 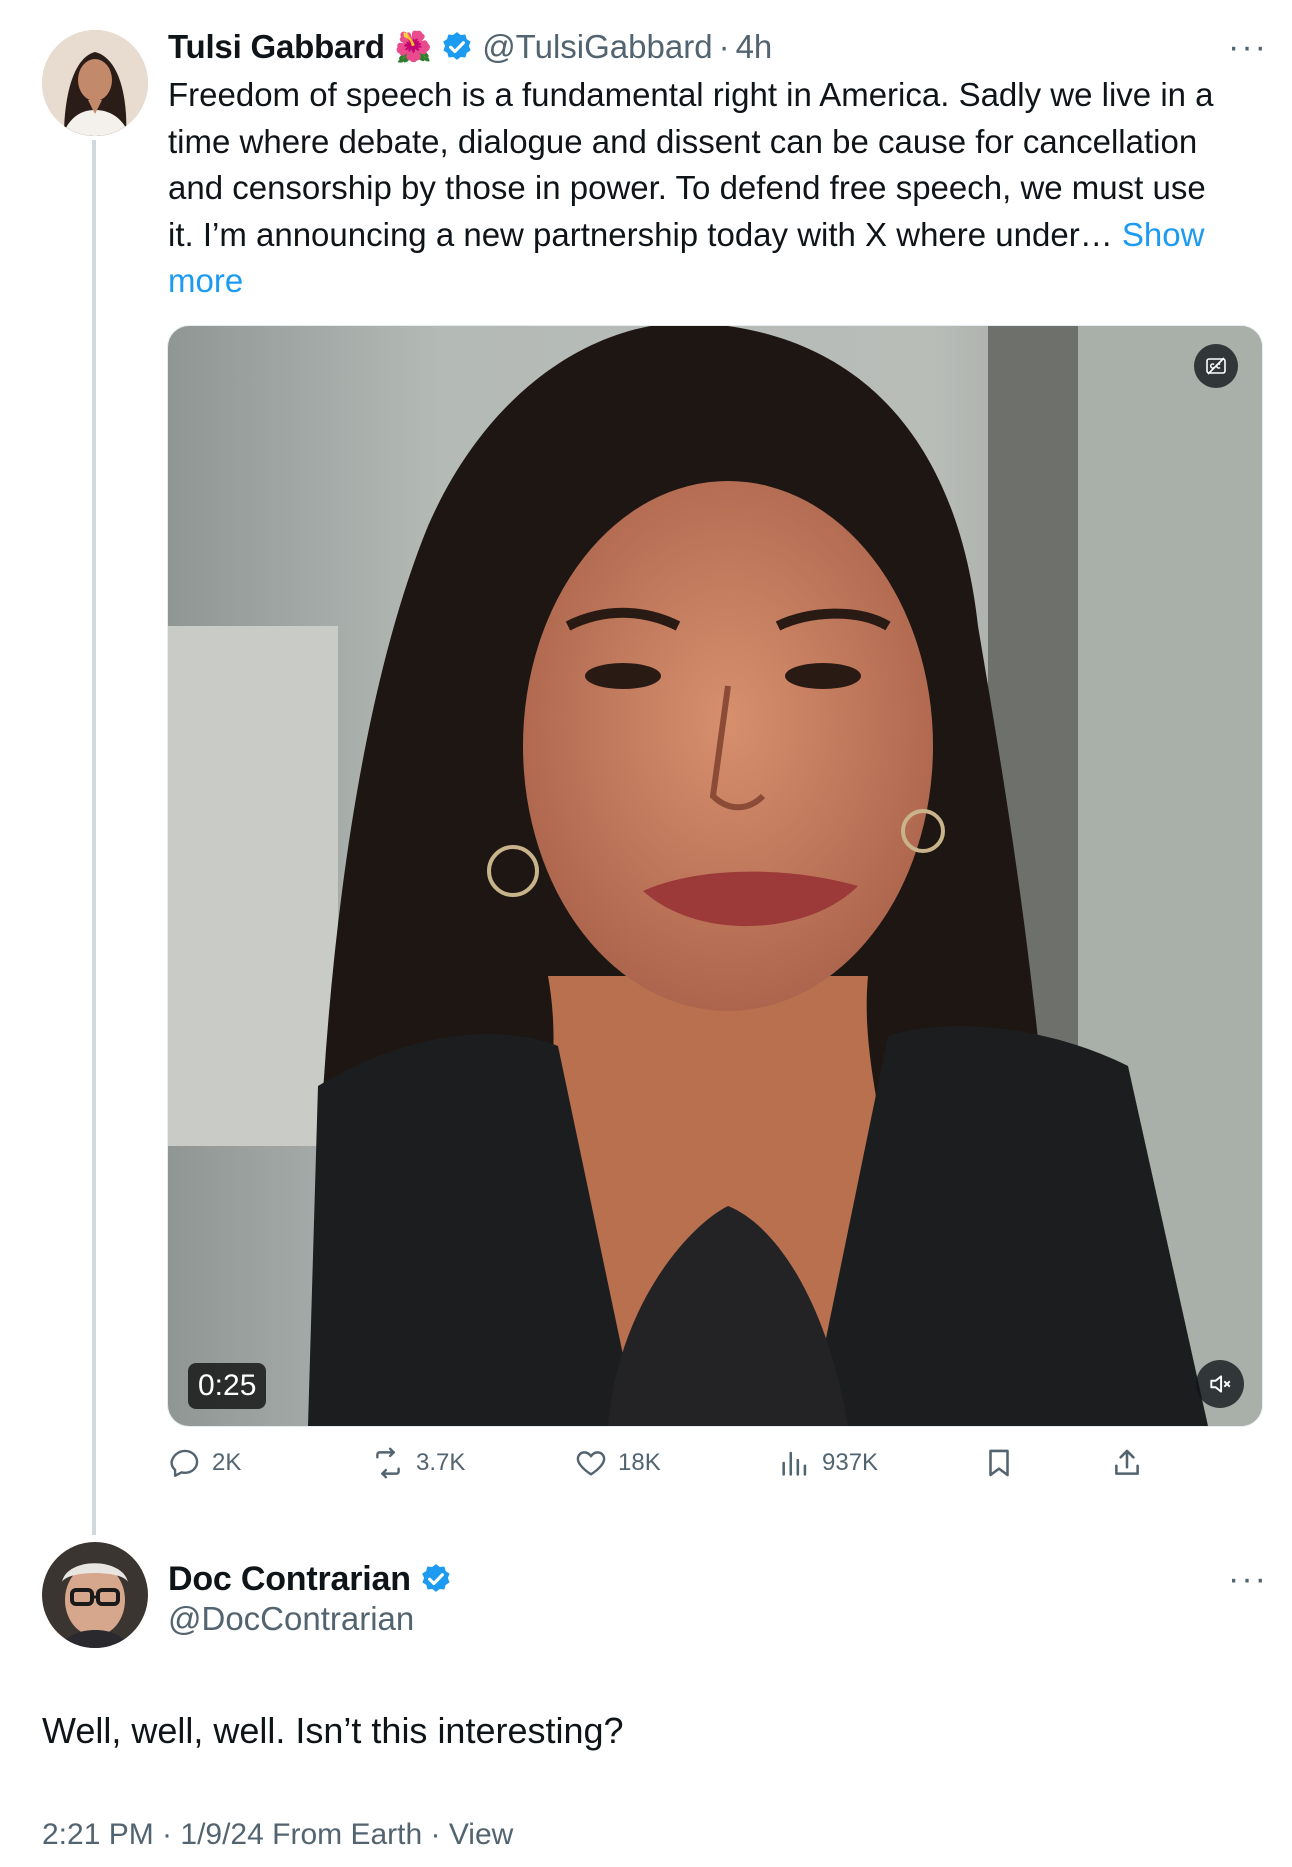 I want to click on tulsi-avatar, so click(x=95, y=83).